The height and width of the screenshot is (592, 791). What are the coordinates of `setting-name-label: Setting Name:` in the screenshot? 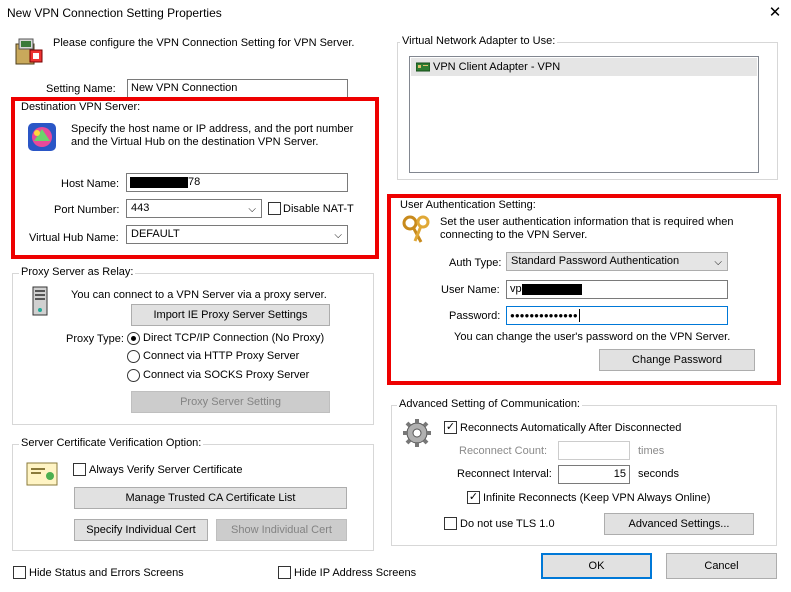 It's located at (81, 89).